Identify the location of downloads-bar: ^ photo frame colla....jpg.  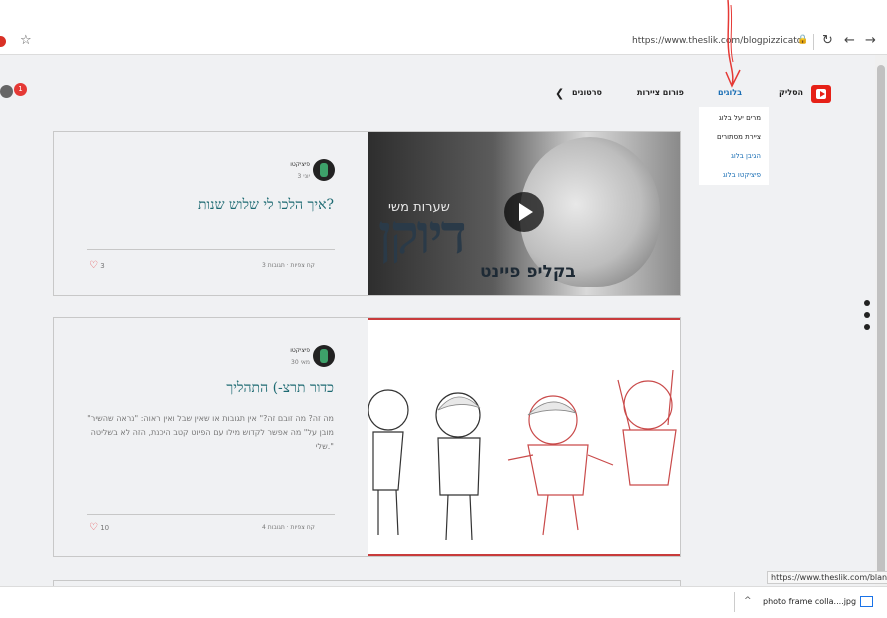
(443, 602).